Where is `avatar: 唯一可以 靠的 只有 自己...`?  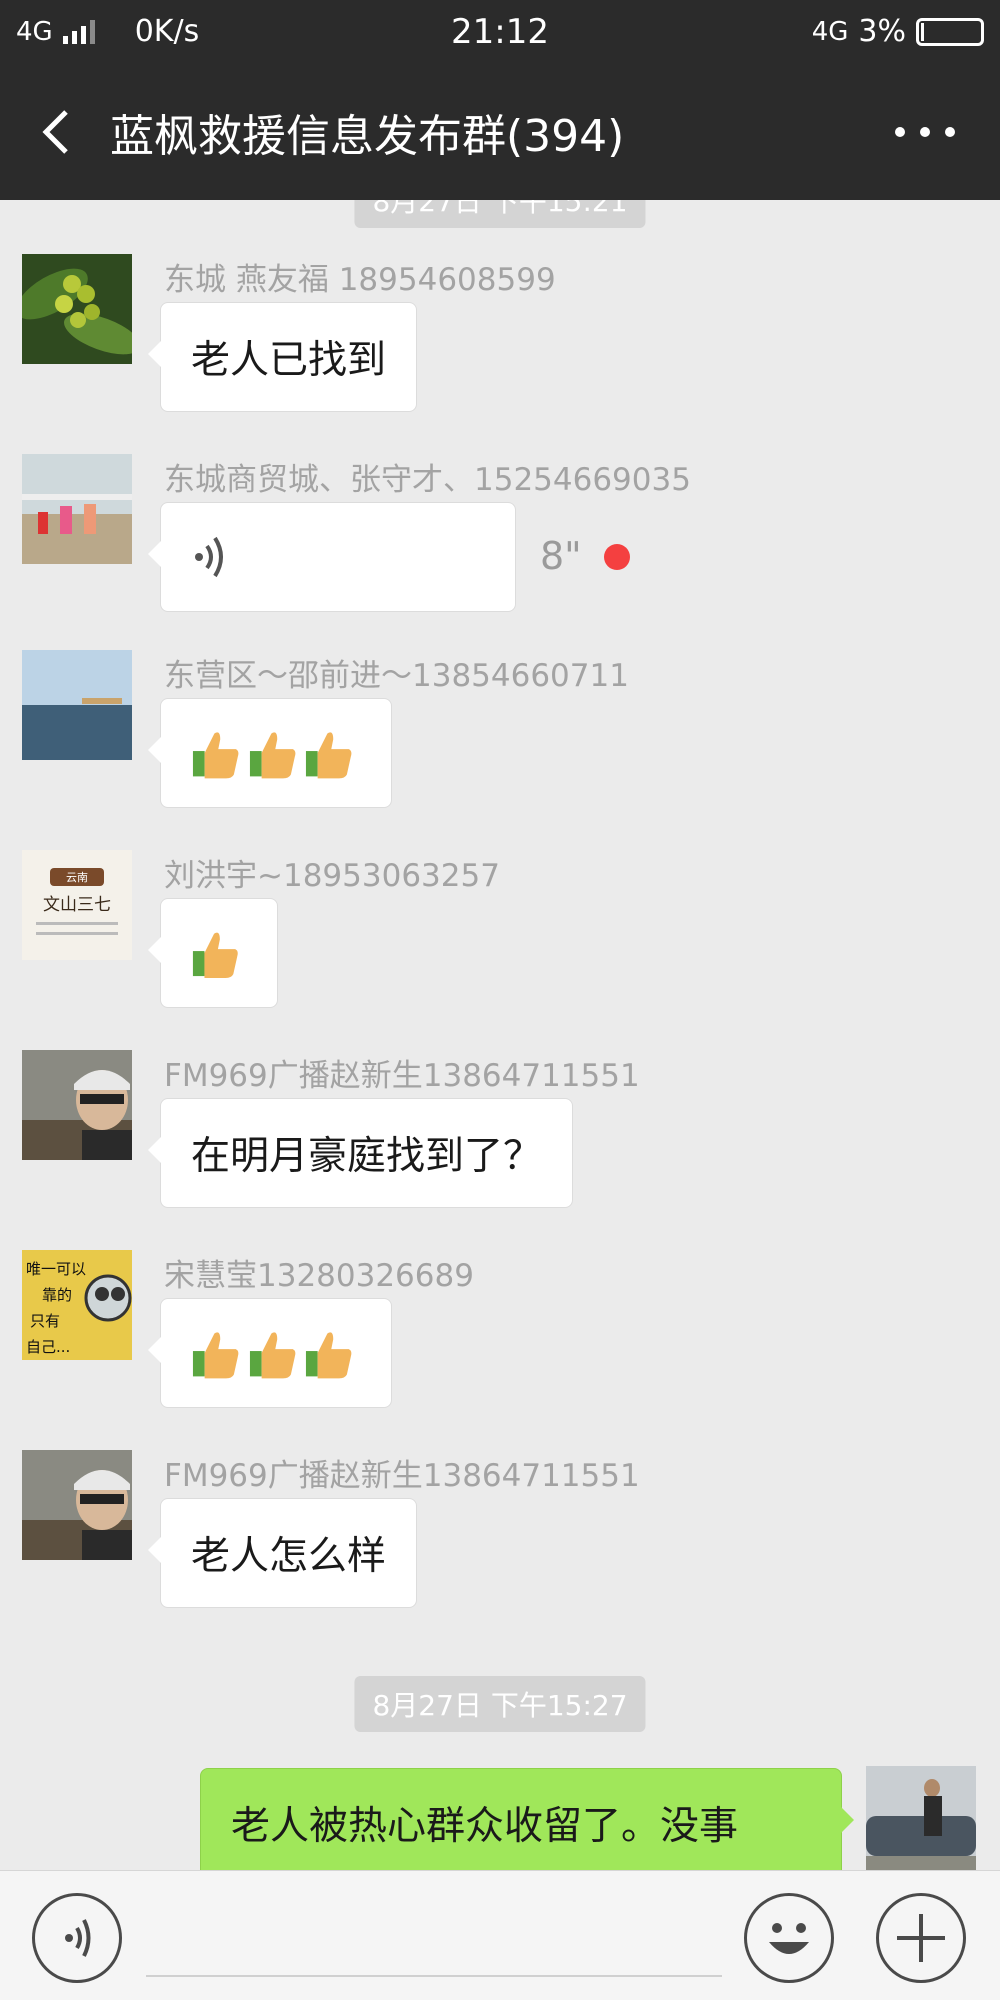 avatar: 唯一可以 靠的 只有 自己... is located at coordinates (77, 1305).